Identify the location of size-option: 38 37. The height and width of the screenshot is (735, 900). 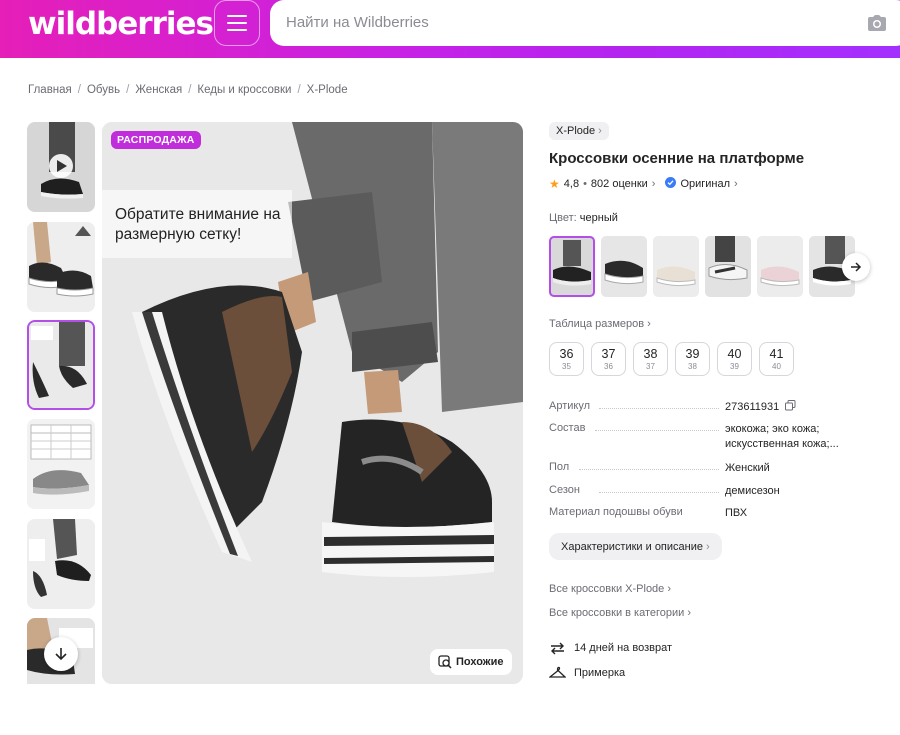
(650, 359).